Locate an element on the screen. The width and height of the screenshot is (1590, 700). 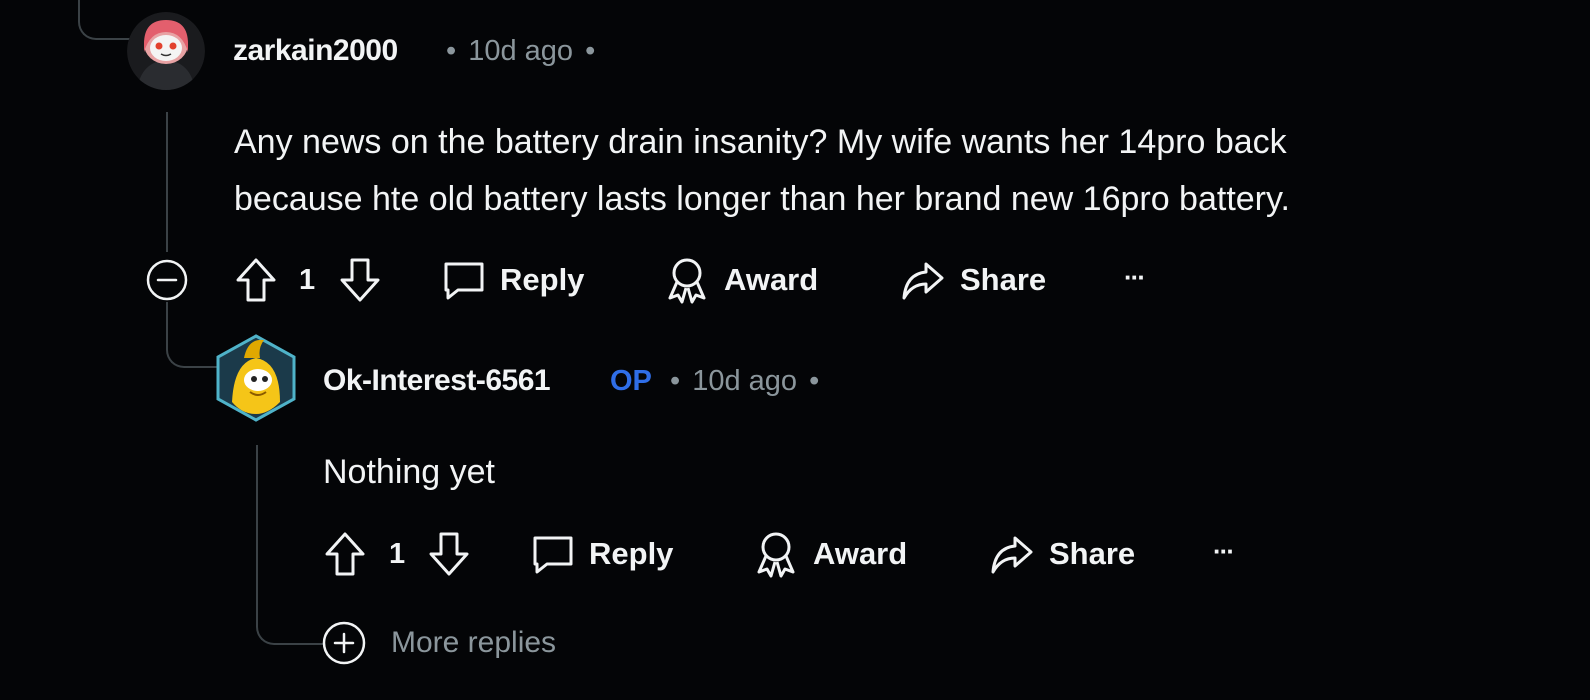
collapse-button is located at coordinates (167, 282).